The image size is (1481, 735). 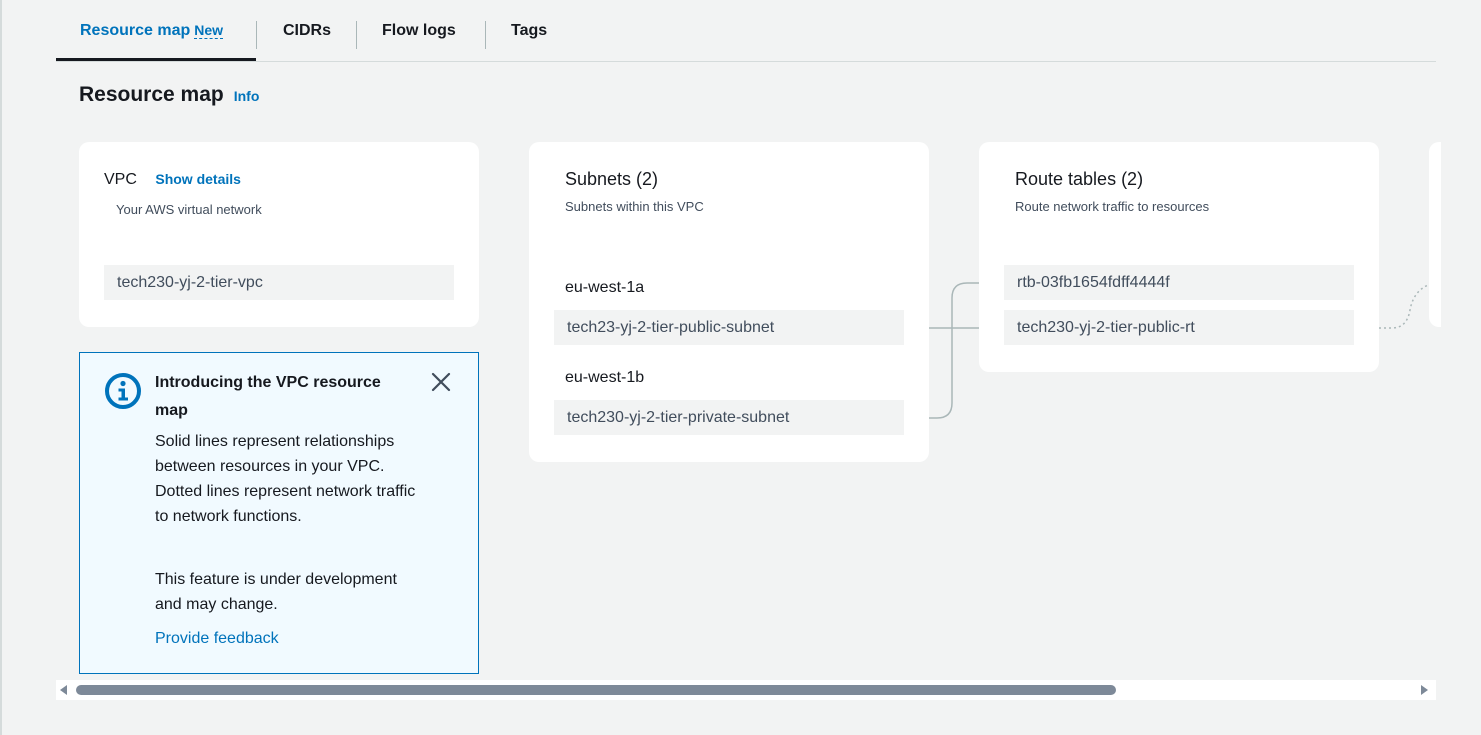 I want to click on availability-zone-label: eu-west-1a, so click(x=605, y=287).